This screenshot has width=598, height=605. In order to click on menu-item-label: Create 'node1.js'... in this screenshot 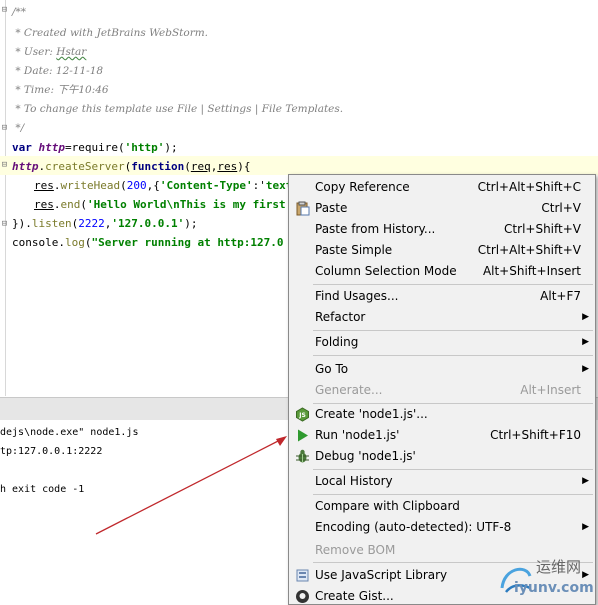, I will do `click(371, 414)`.